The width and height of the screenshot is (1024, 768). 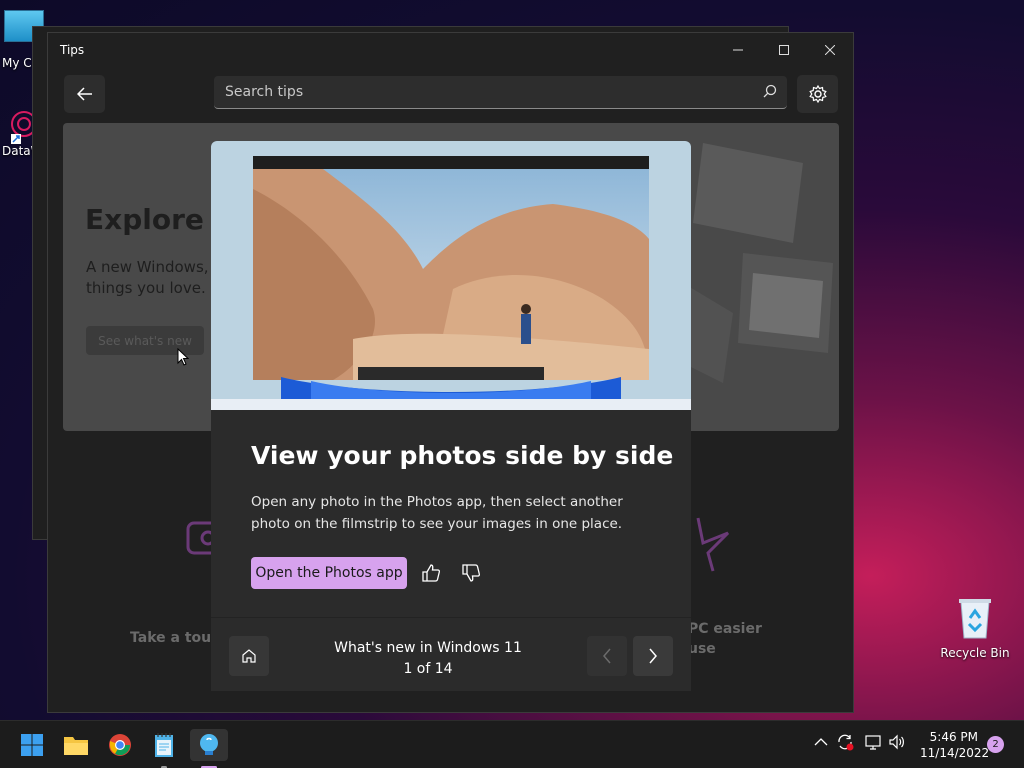 I want to click on tour-tile-label: Take a tour, so click(x=174, y=638).